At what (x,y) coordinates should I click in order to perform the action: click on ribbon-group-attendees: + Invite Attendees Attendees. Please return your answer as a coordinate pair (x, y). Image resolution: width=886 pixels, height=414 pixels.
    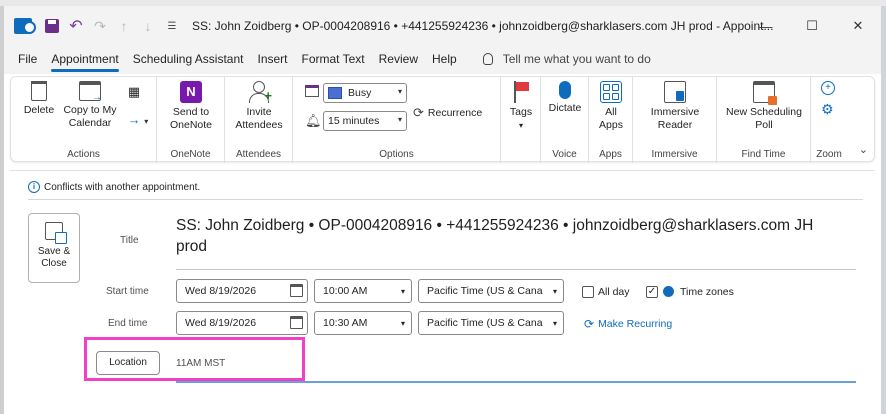
    Looking at the image, I should click on (259, 120).